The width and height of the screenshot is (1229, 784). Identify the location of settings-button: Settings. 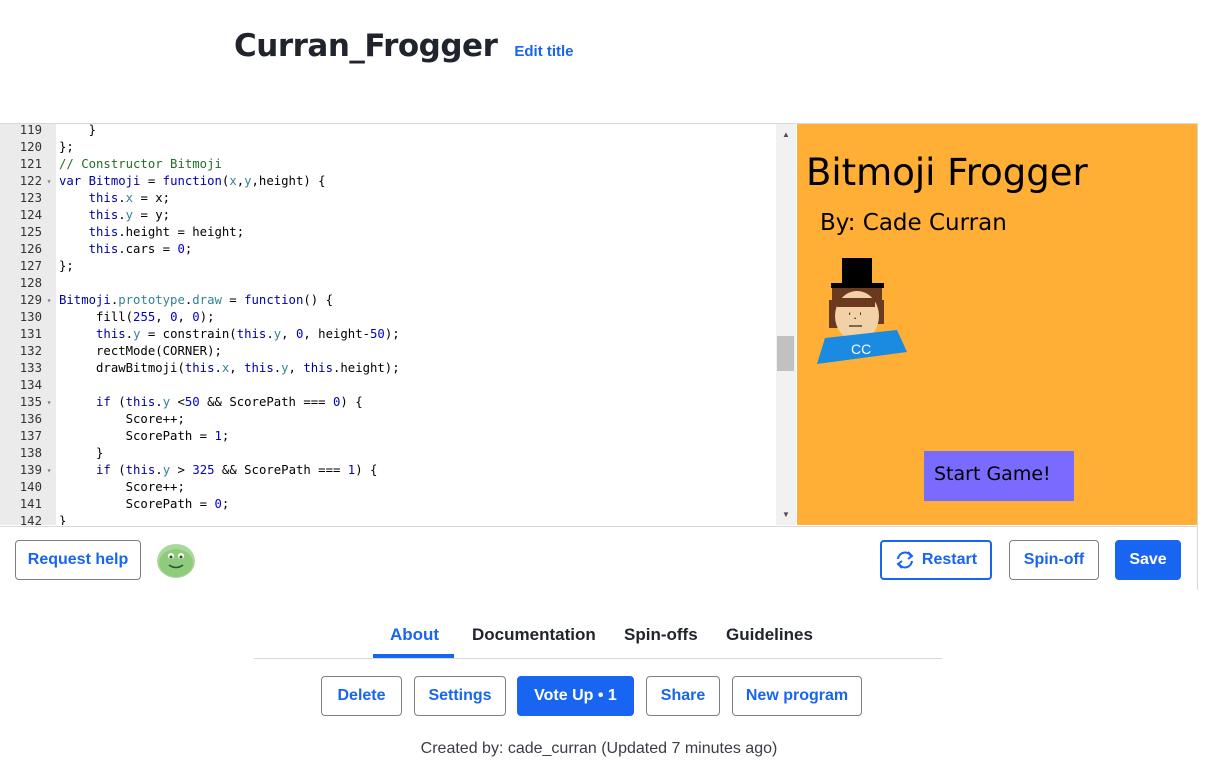
(460, 696).